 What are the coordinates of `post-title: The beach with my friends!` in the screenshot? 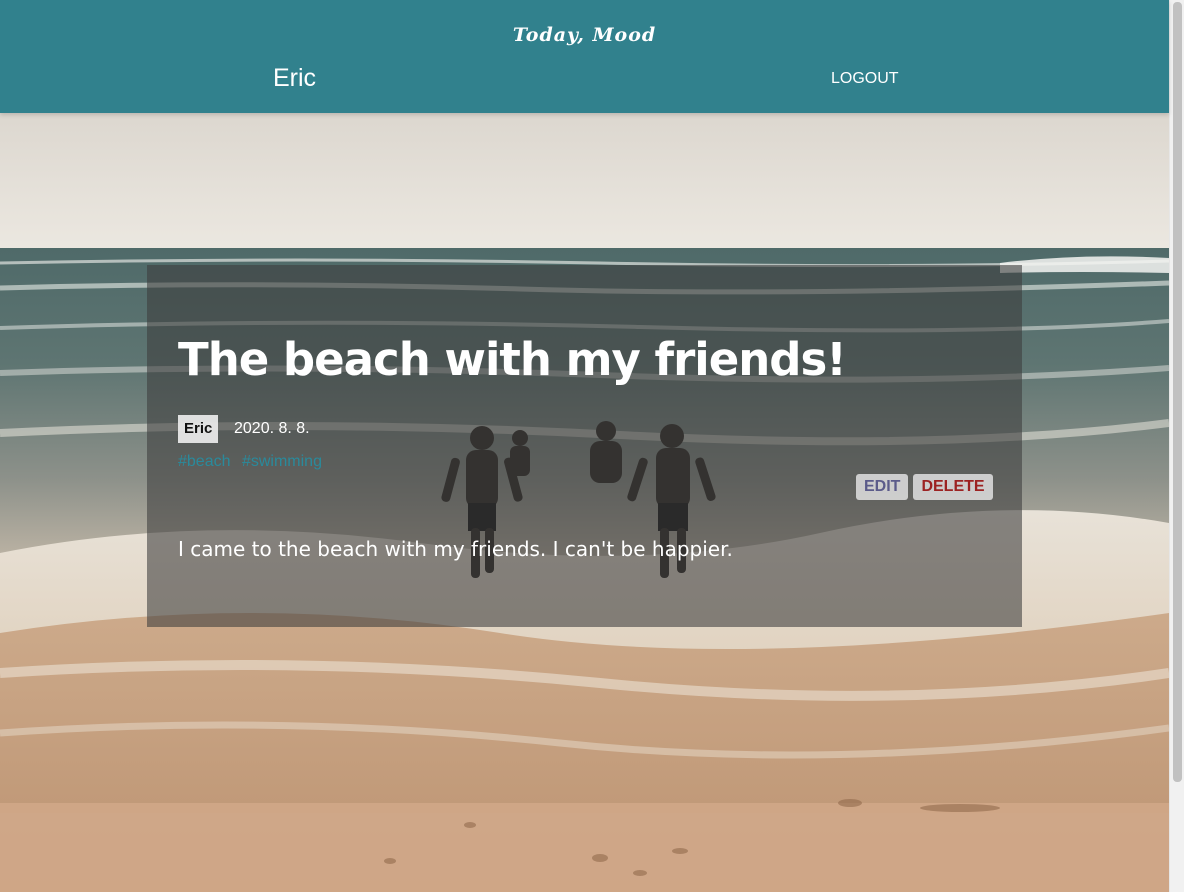 It's located at (512, 359).